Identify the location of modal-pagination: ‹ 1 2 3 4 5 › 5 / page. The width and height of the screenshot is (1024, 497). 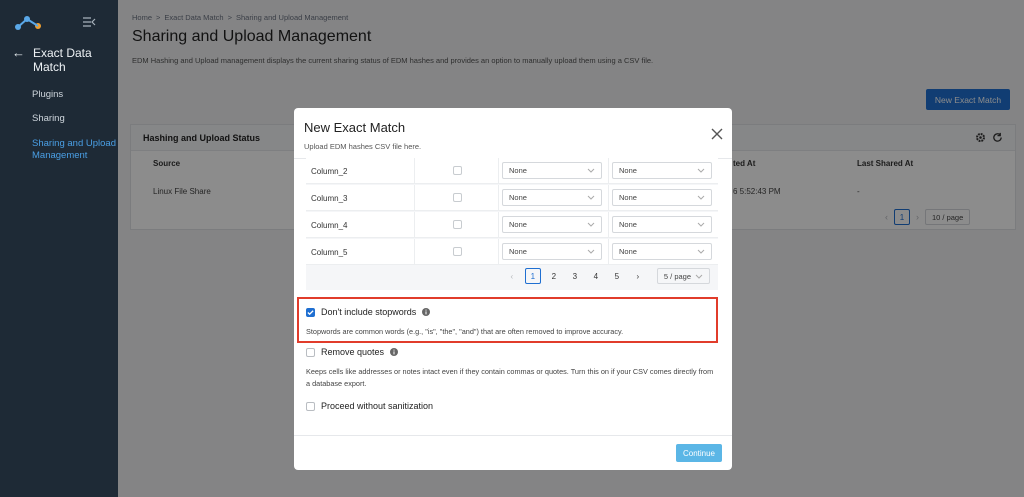
(607, 276).